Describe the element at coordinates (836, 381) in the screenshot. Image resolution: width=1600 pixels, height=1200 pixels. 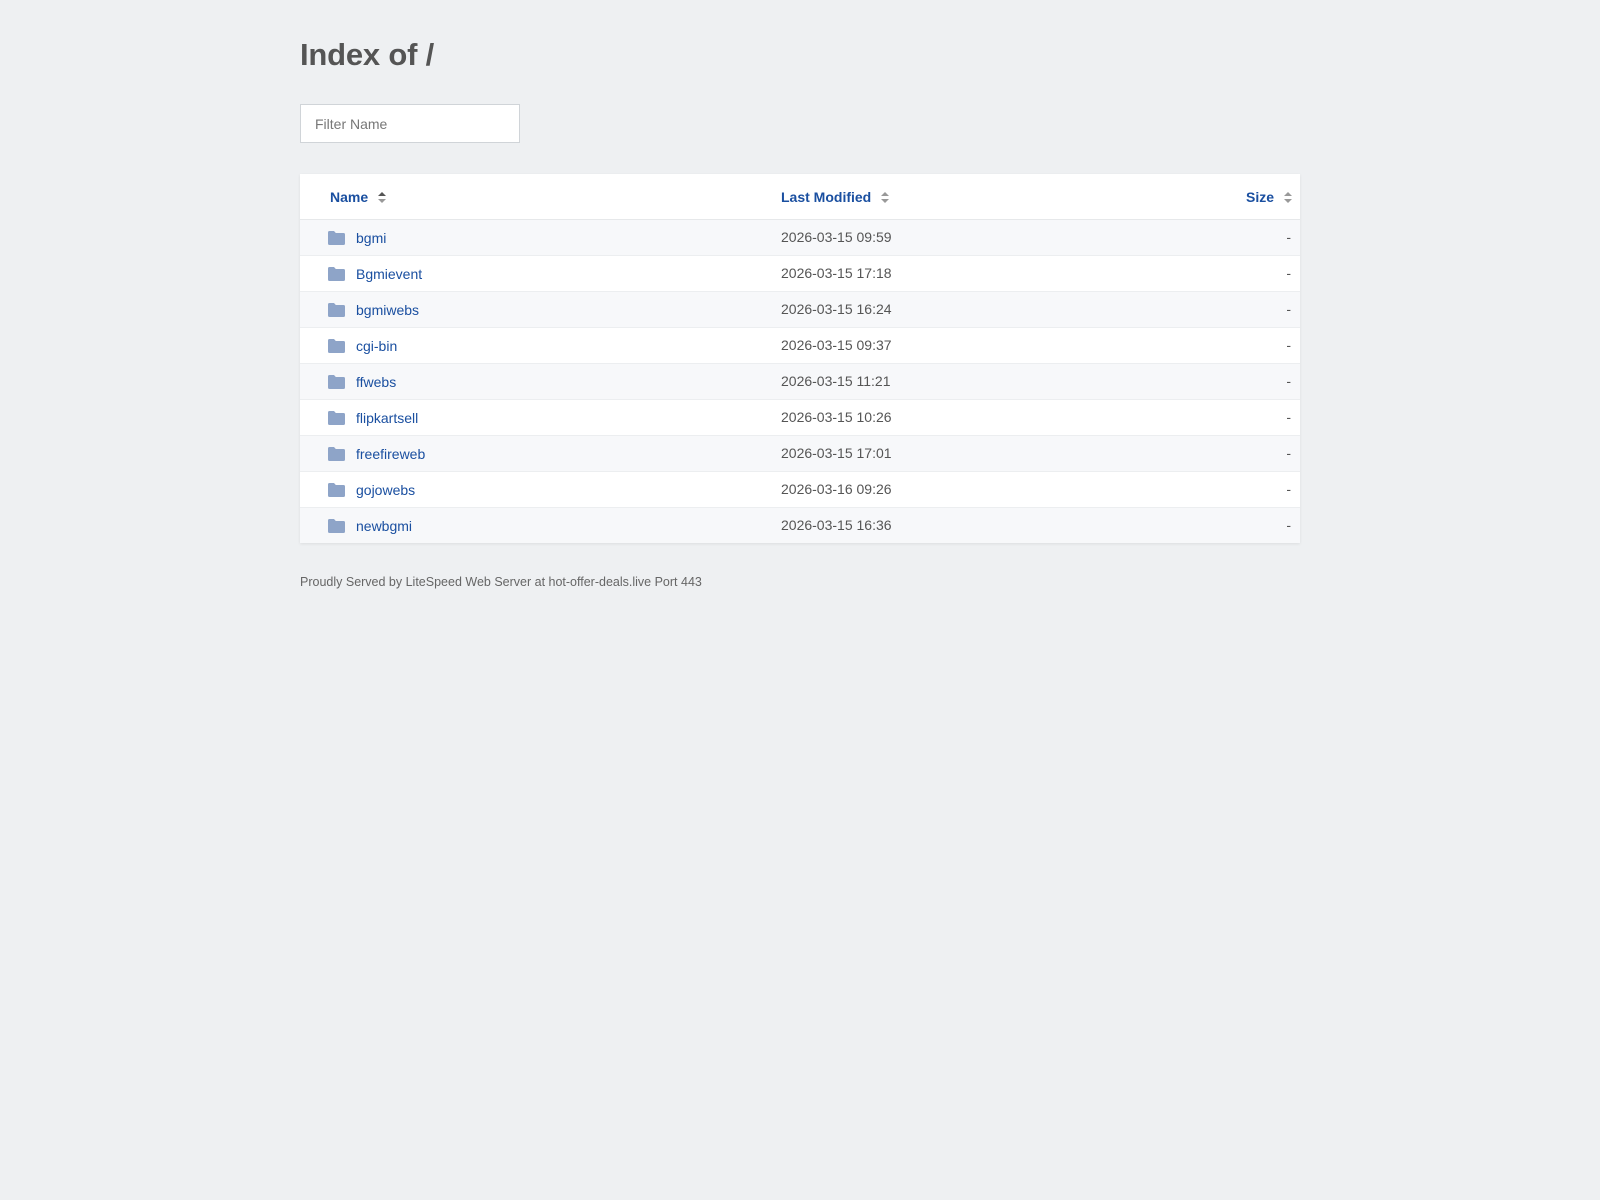
I see `cell-last-modified: 2026-03-15 11:21` at that location.